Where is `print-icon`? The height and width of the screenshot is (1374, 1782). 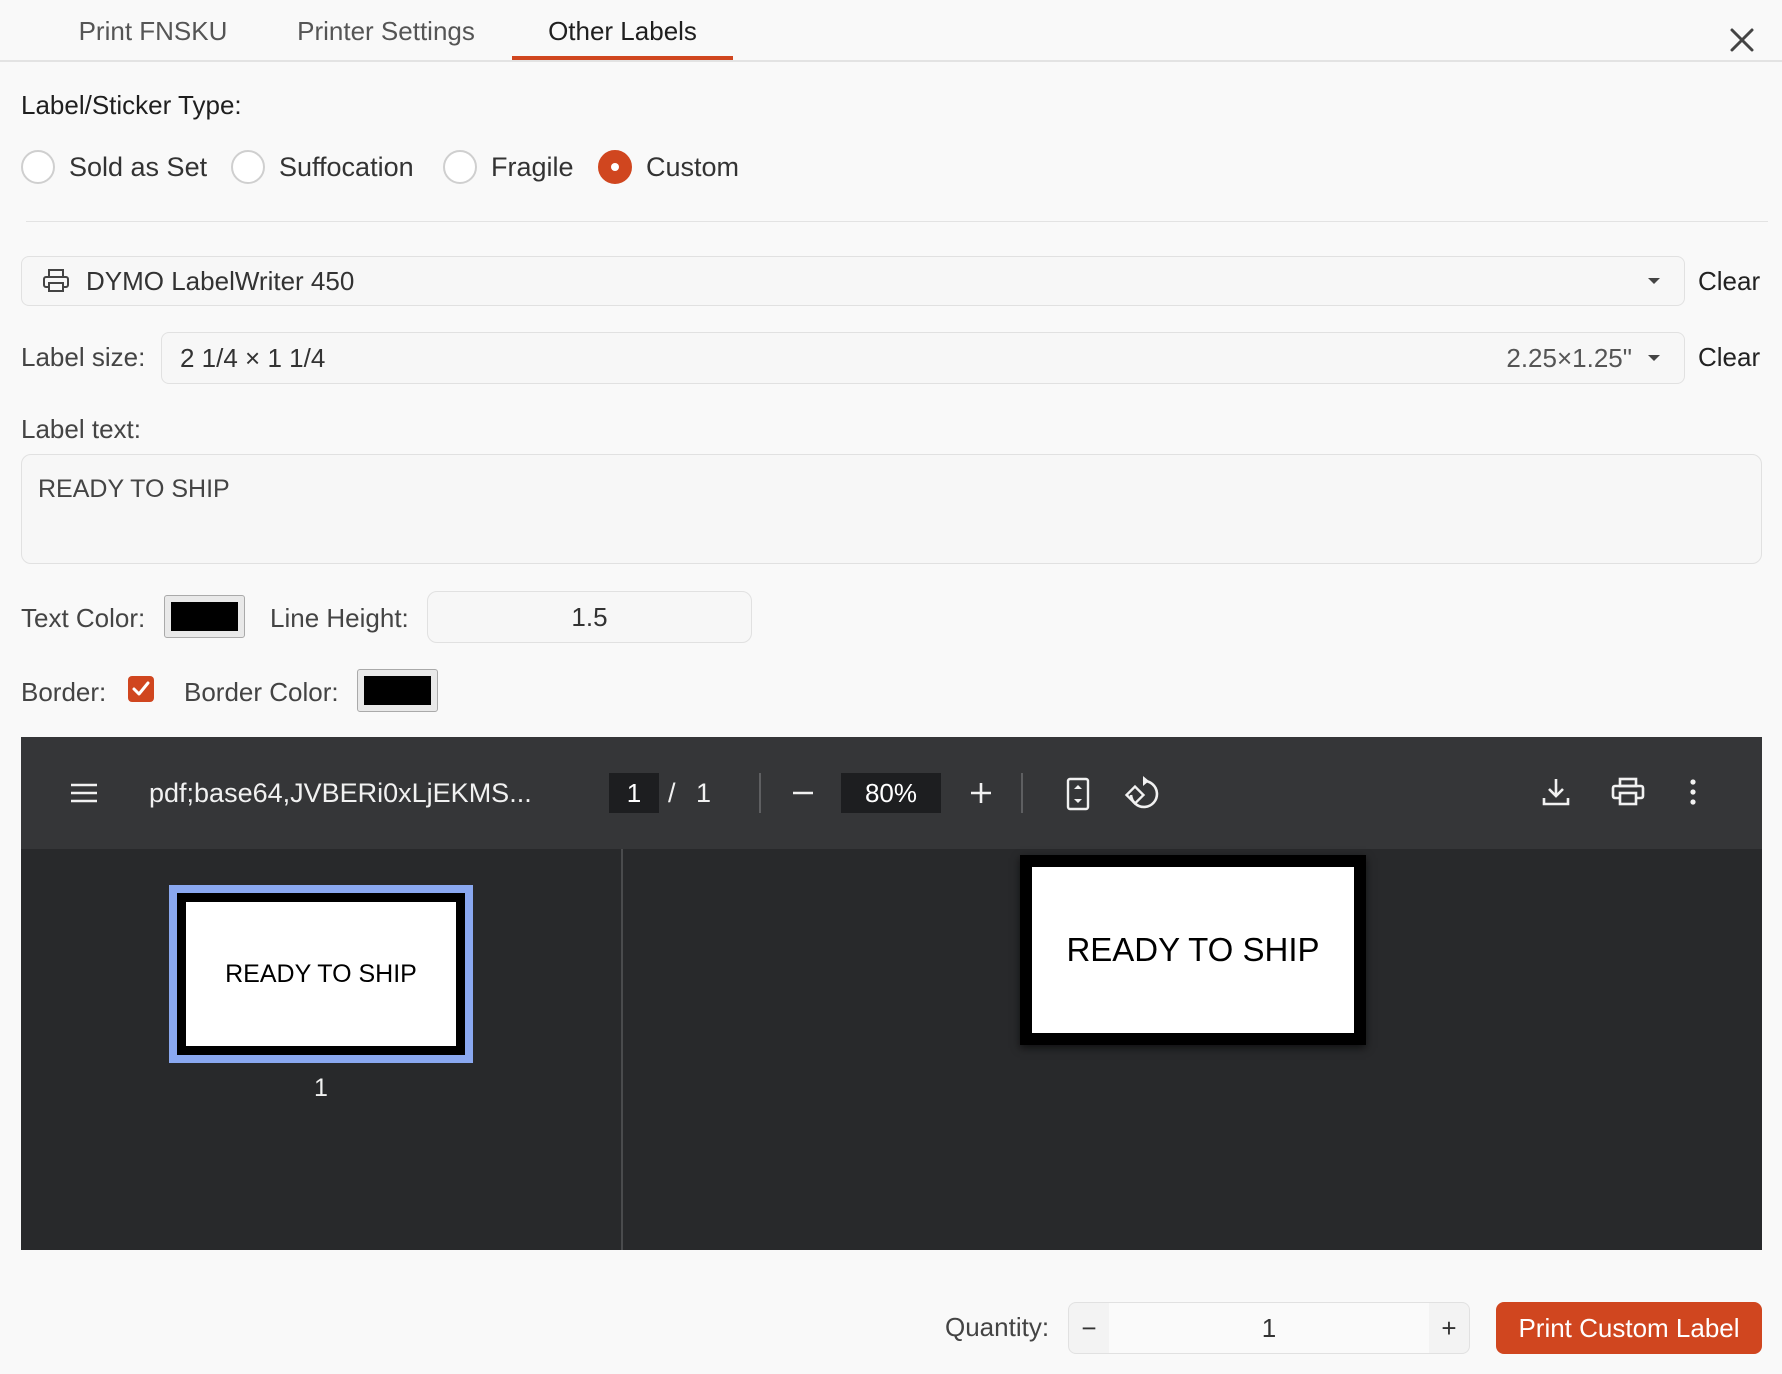 print-icon is located at coordinates (1628, 794).